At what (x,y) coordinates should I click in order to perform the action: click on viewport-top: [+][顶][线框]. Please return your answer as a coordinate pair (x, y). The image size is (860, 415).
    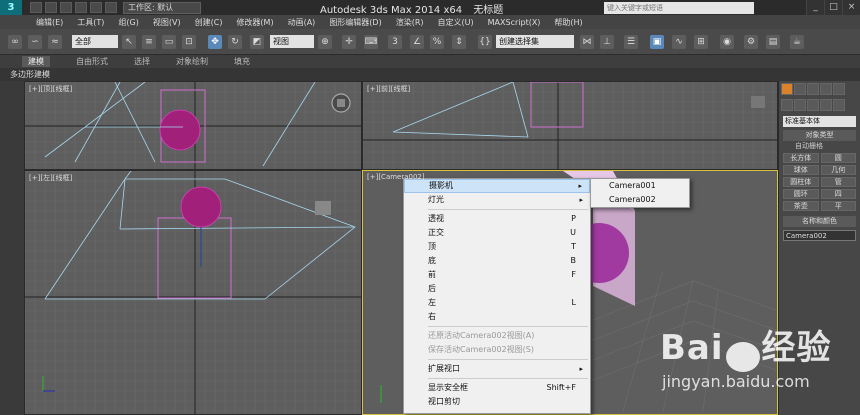
    Looking at the image, I should click on (193, 125).